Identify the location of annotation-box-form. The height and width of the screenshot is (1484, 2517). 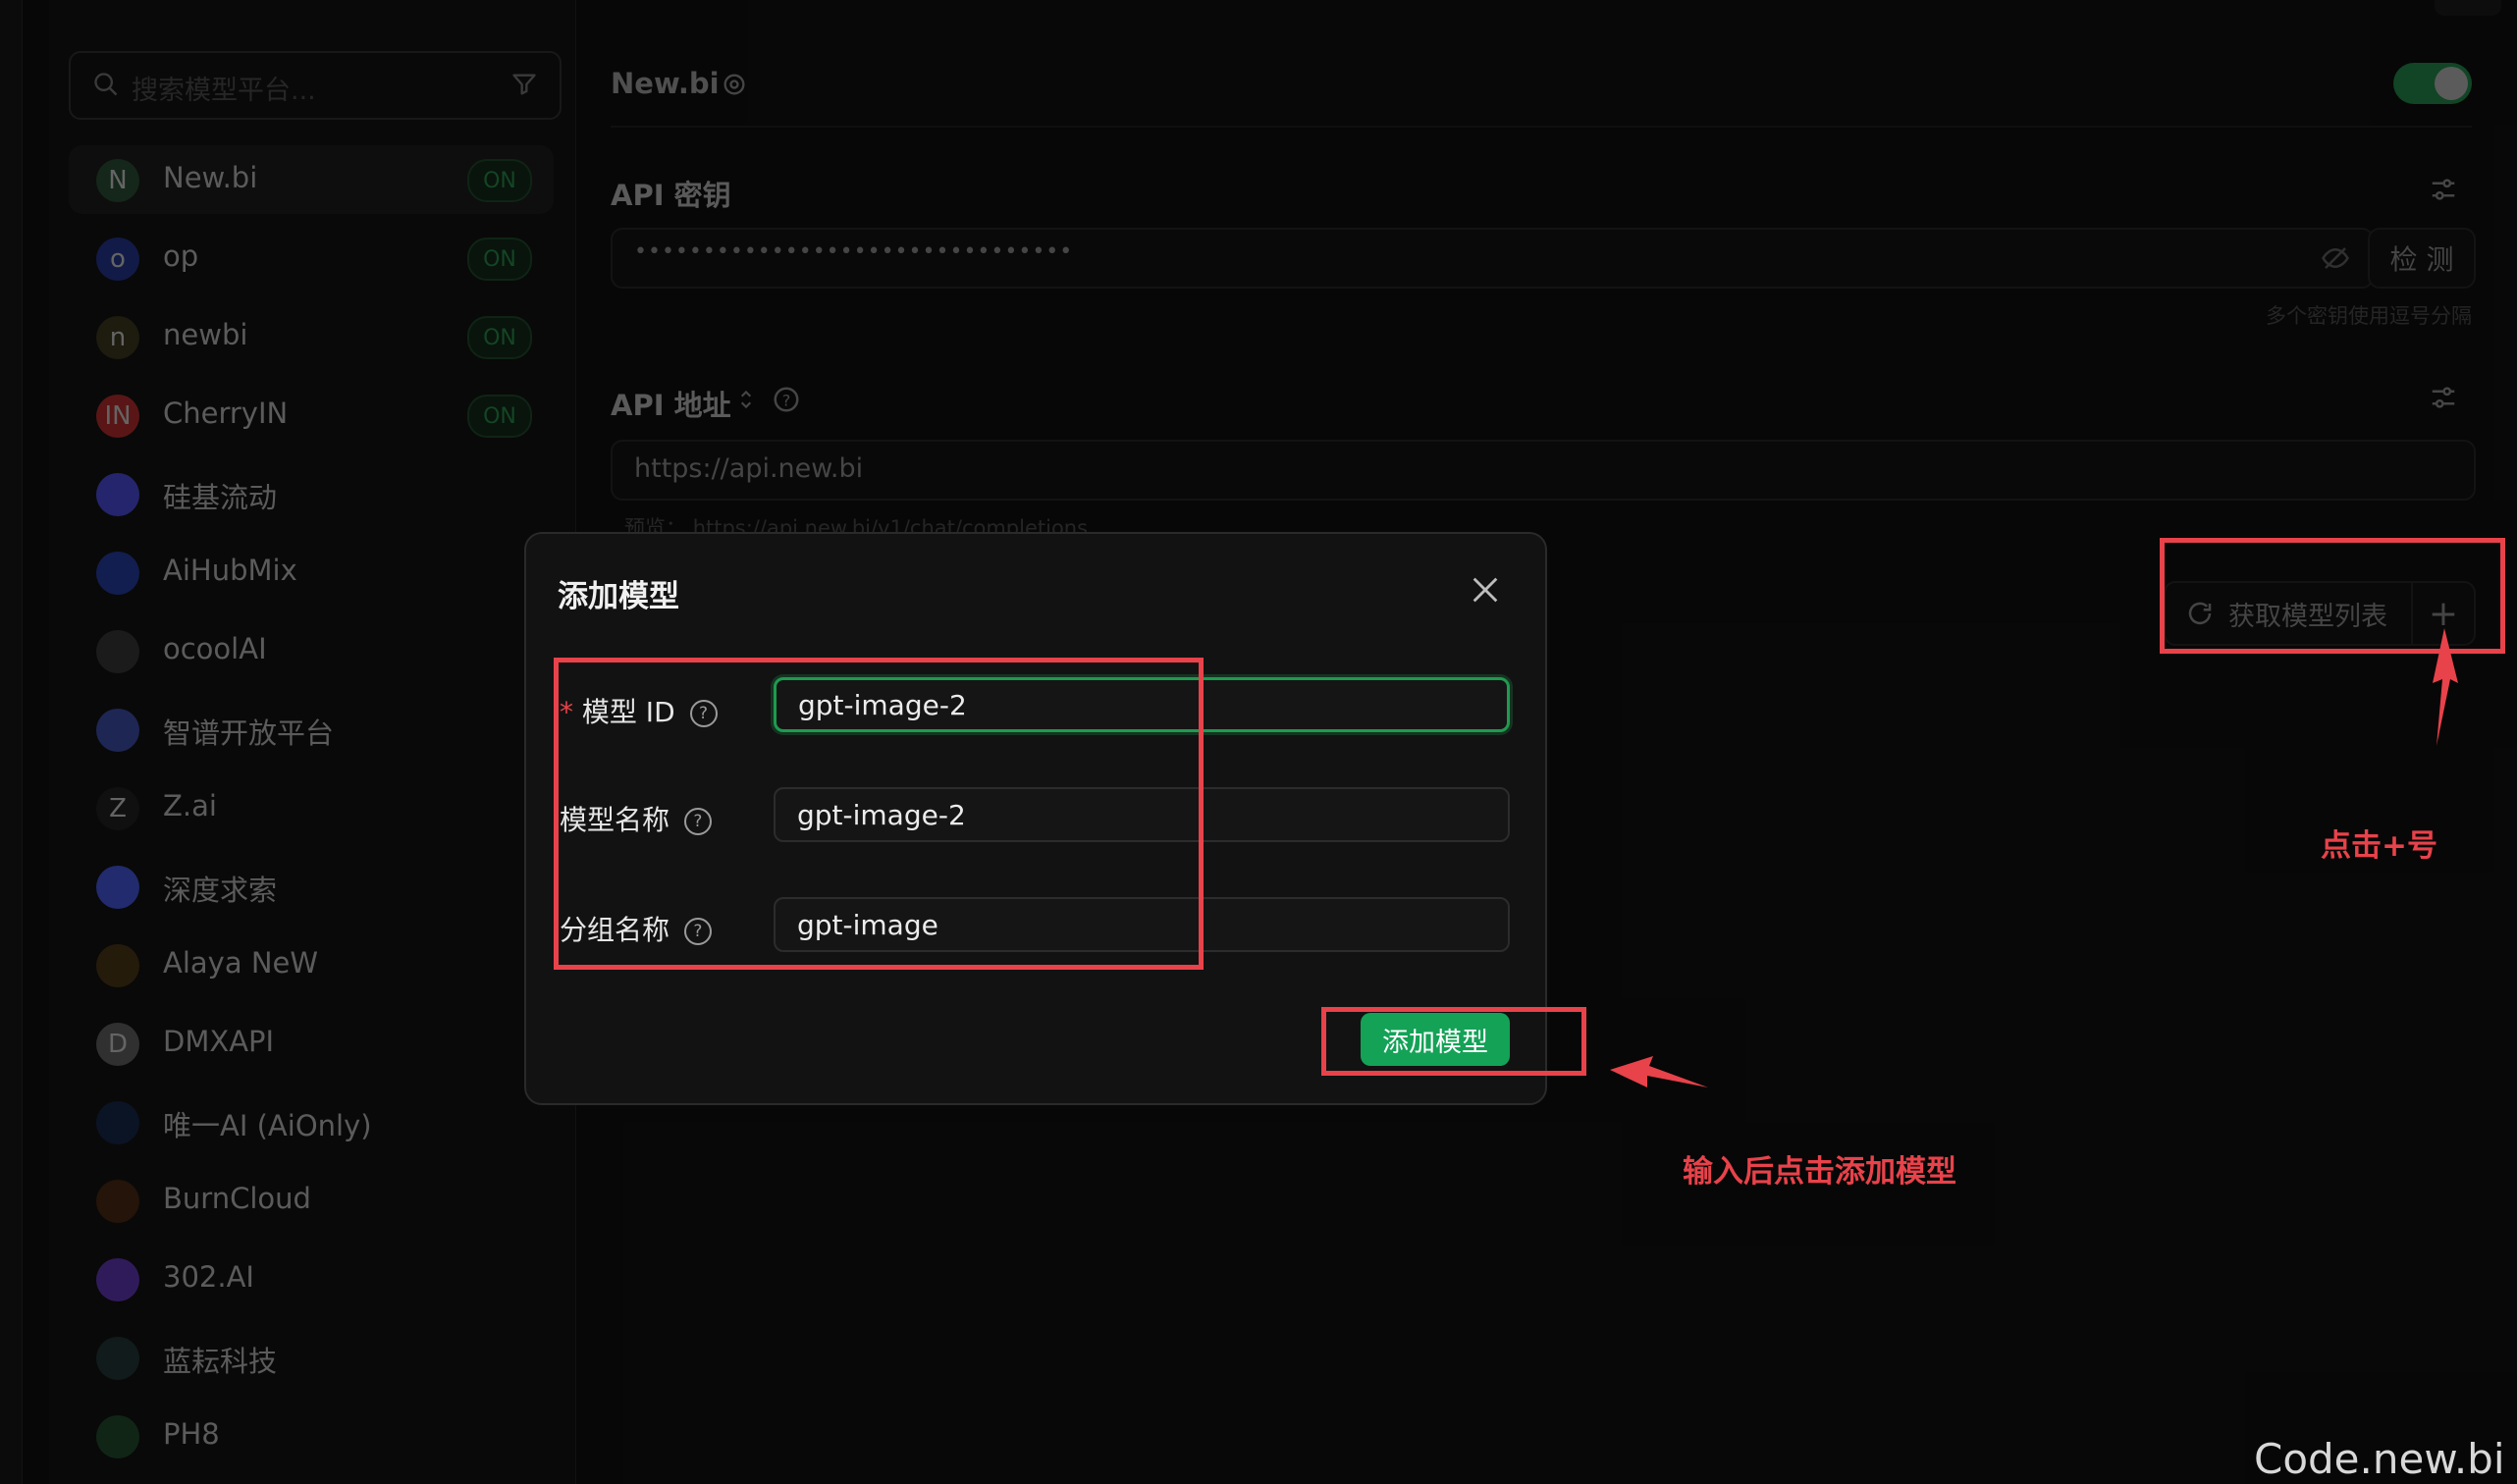
(879, 814).